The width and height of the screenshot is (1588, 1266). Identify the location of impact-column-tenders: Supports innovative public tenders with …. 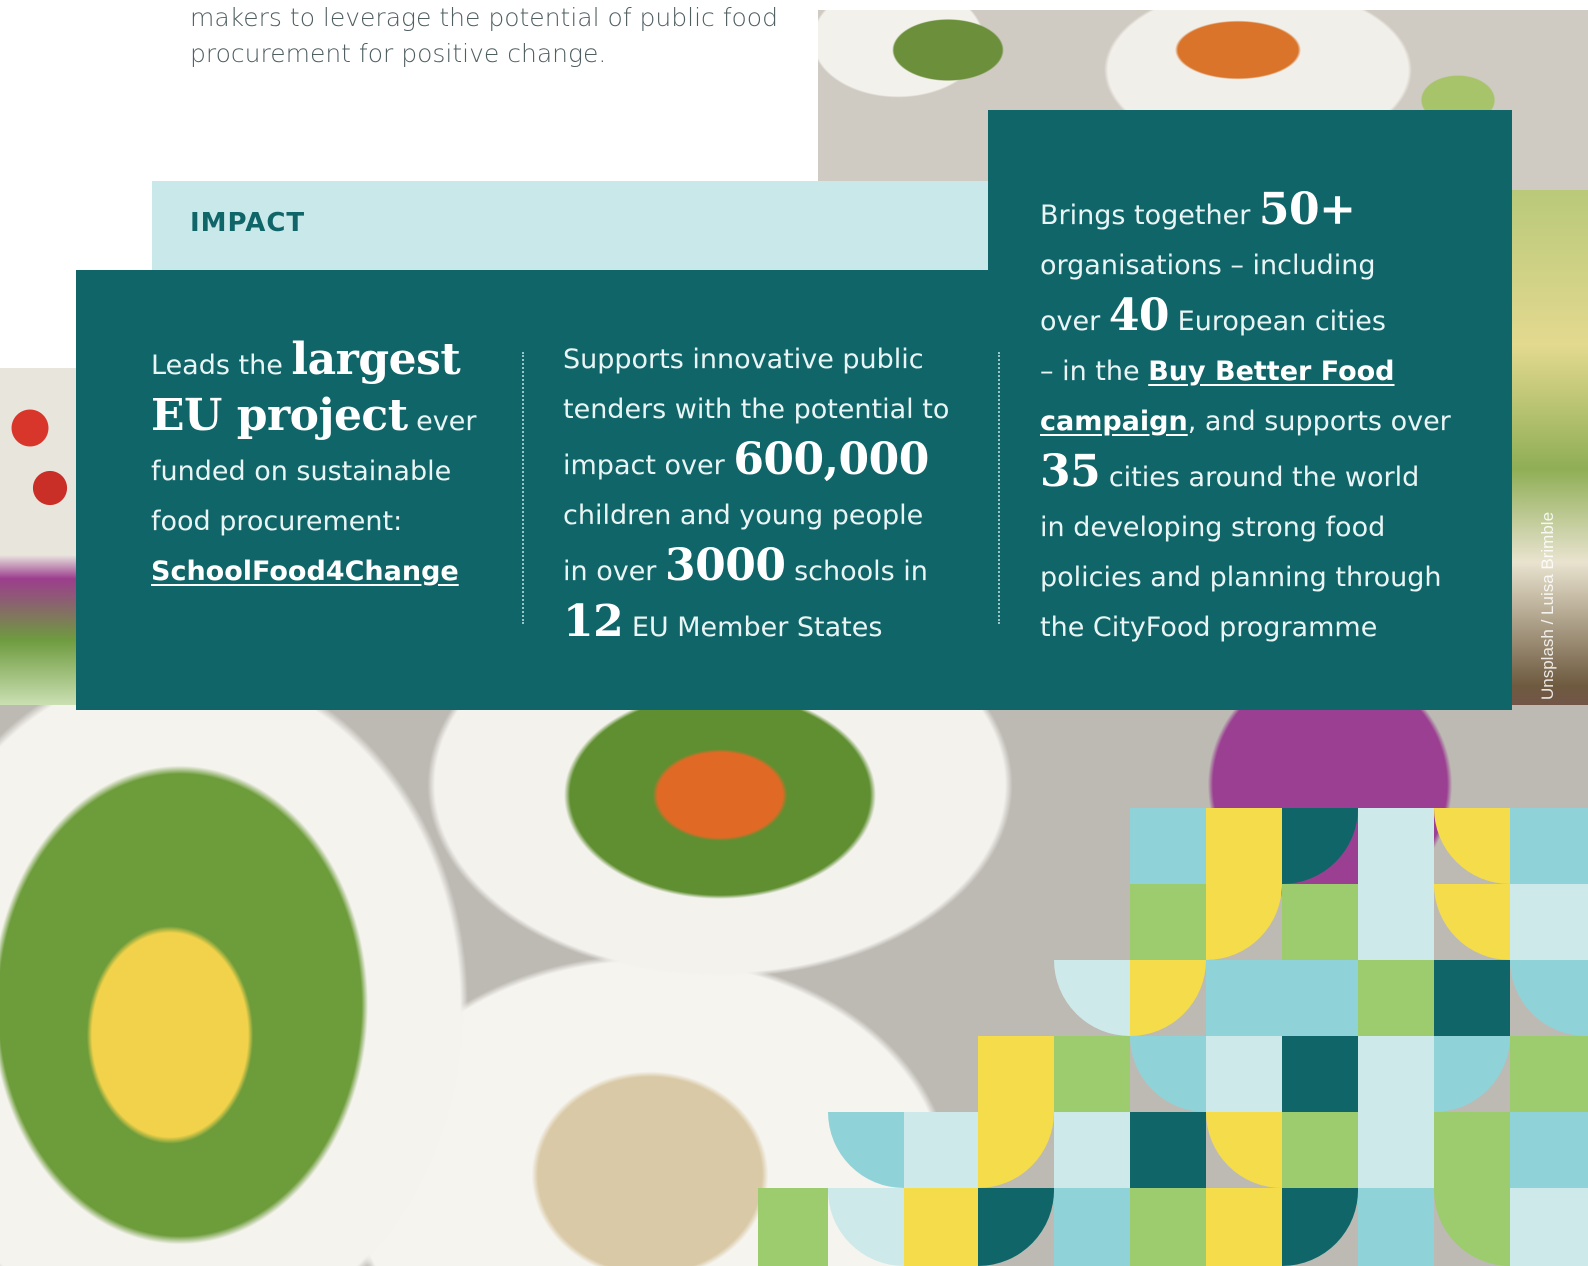
(763, 494).